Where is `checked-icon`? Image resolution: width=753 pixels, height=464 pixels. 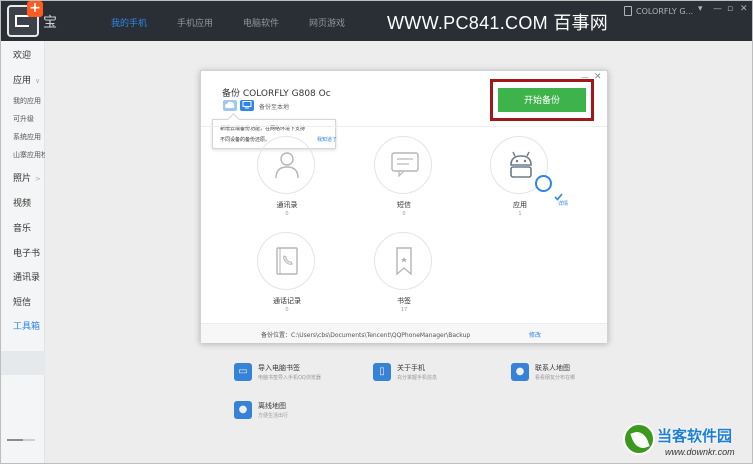
checked-icon is located at coordinates (549, 188).